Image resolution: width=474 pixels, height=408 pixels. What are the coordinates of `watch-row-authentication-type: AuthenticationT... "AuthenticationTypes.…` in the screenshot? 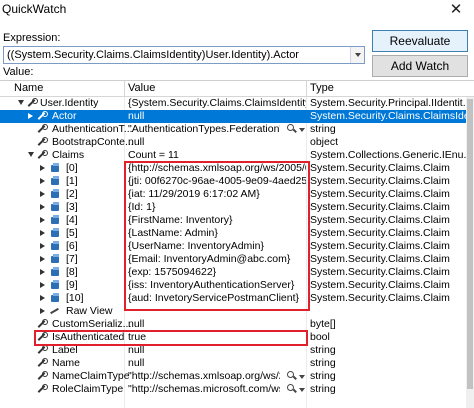 It's located at (233, 129).